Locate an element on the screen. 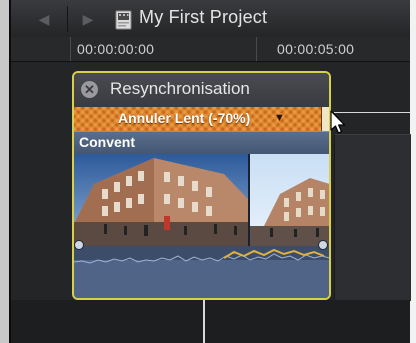 Image resolution: width=416 pixels, height=343 pixels. waveform-graphic is located at coordinates (201, 256).